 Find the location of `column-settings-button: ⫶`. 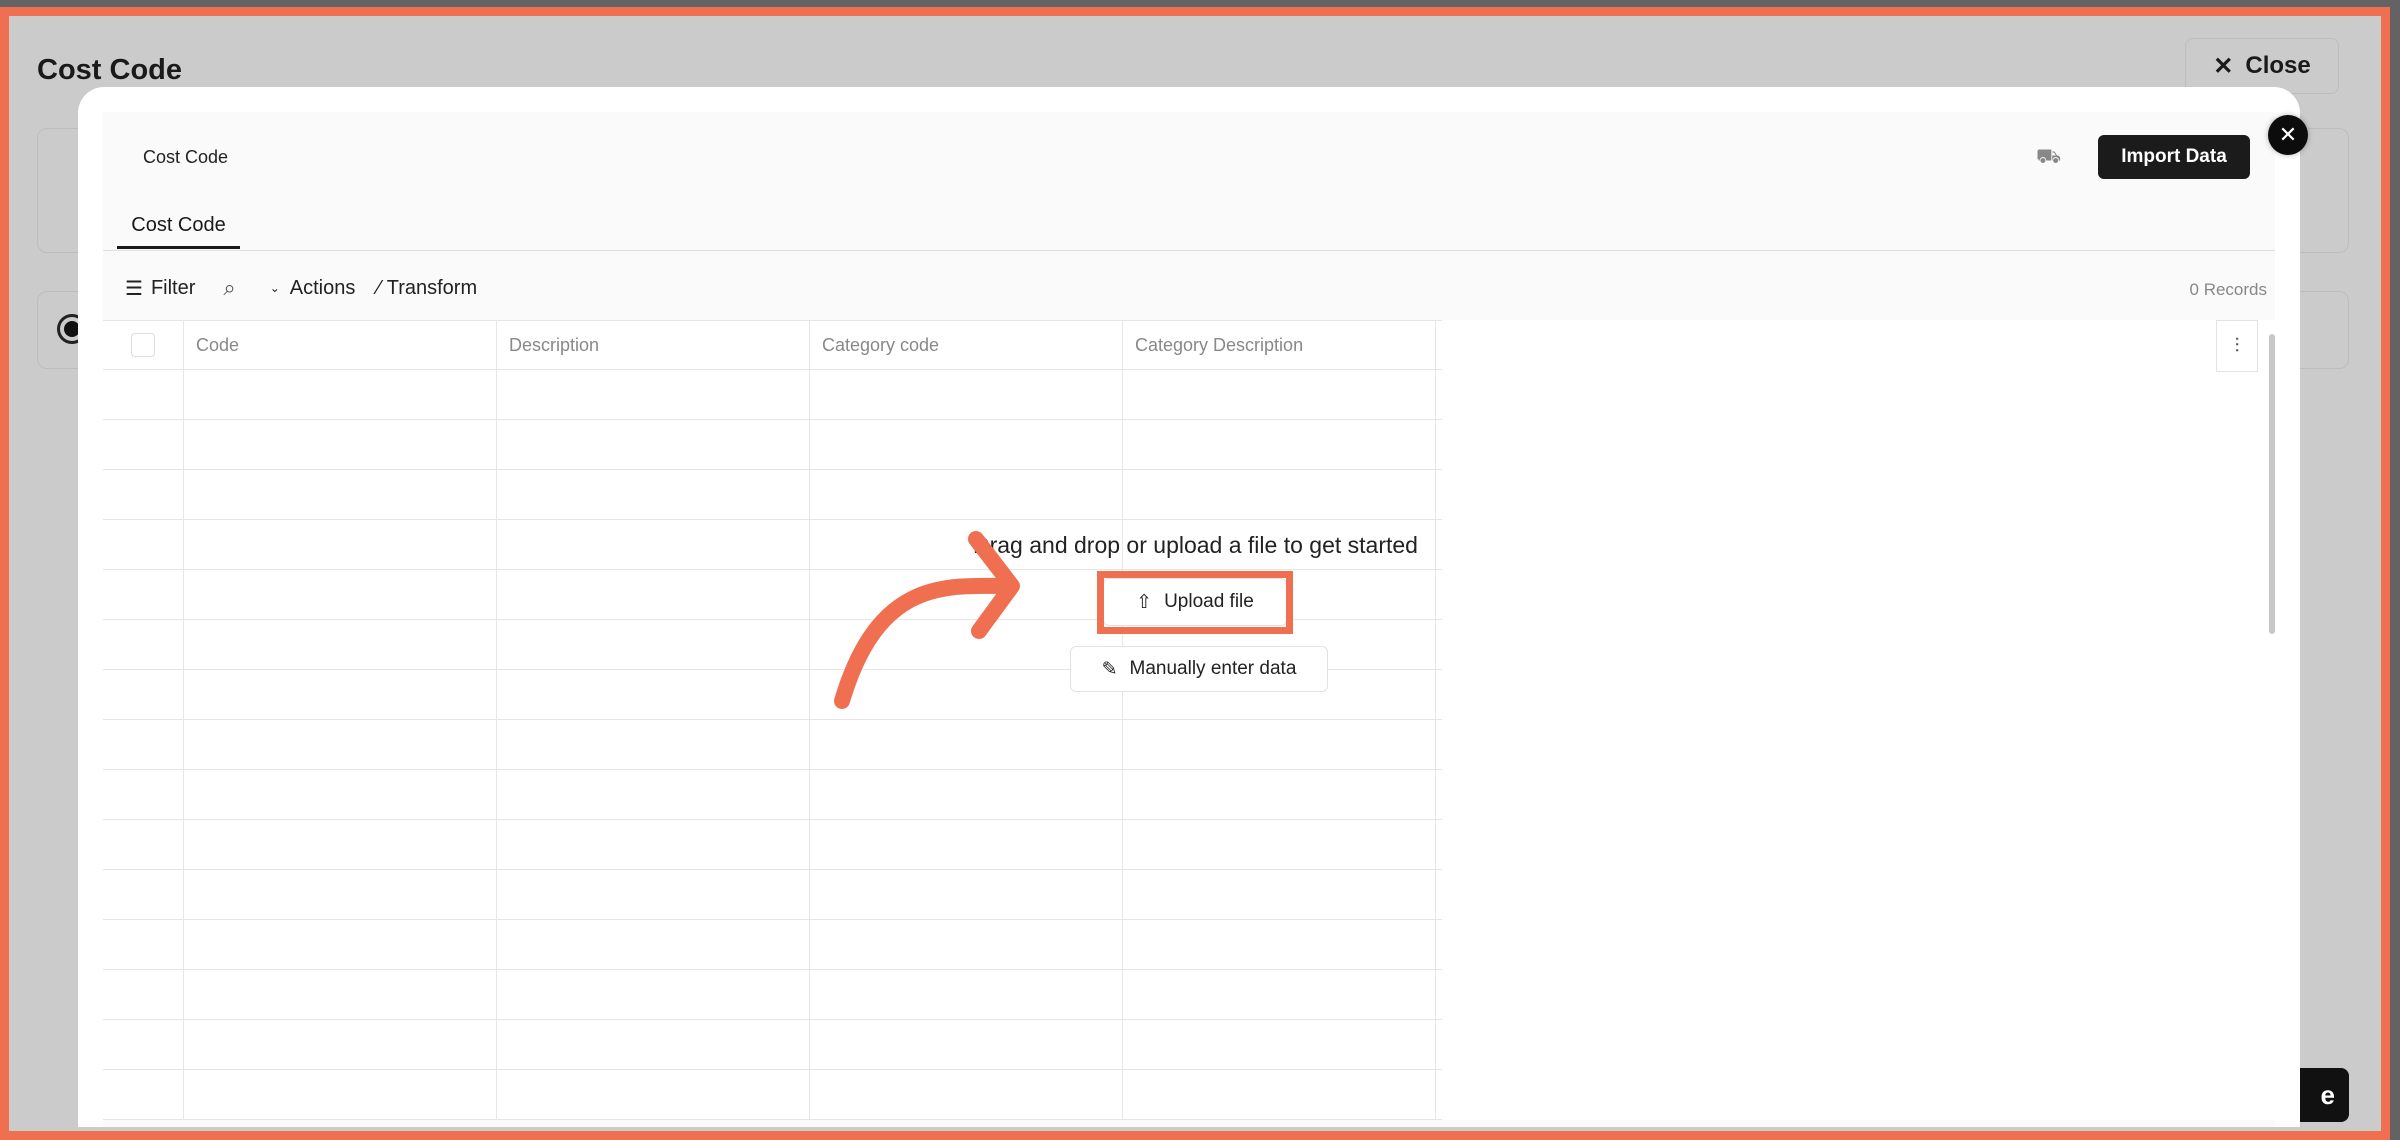

column-settings-button: ⫶ is located at coordinates (2237, 346).